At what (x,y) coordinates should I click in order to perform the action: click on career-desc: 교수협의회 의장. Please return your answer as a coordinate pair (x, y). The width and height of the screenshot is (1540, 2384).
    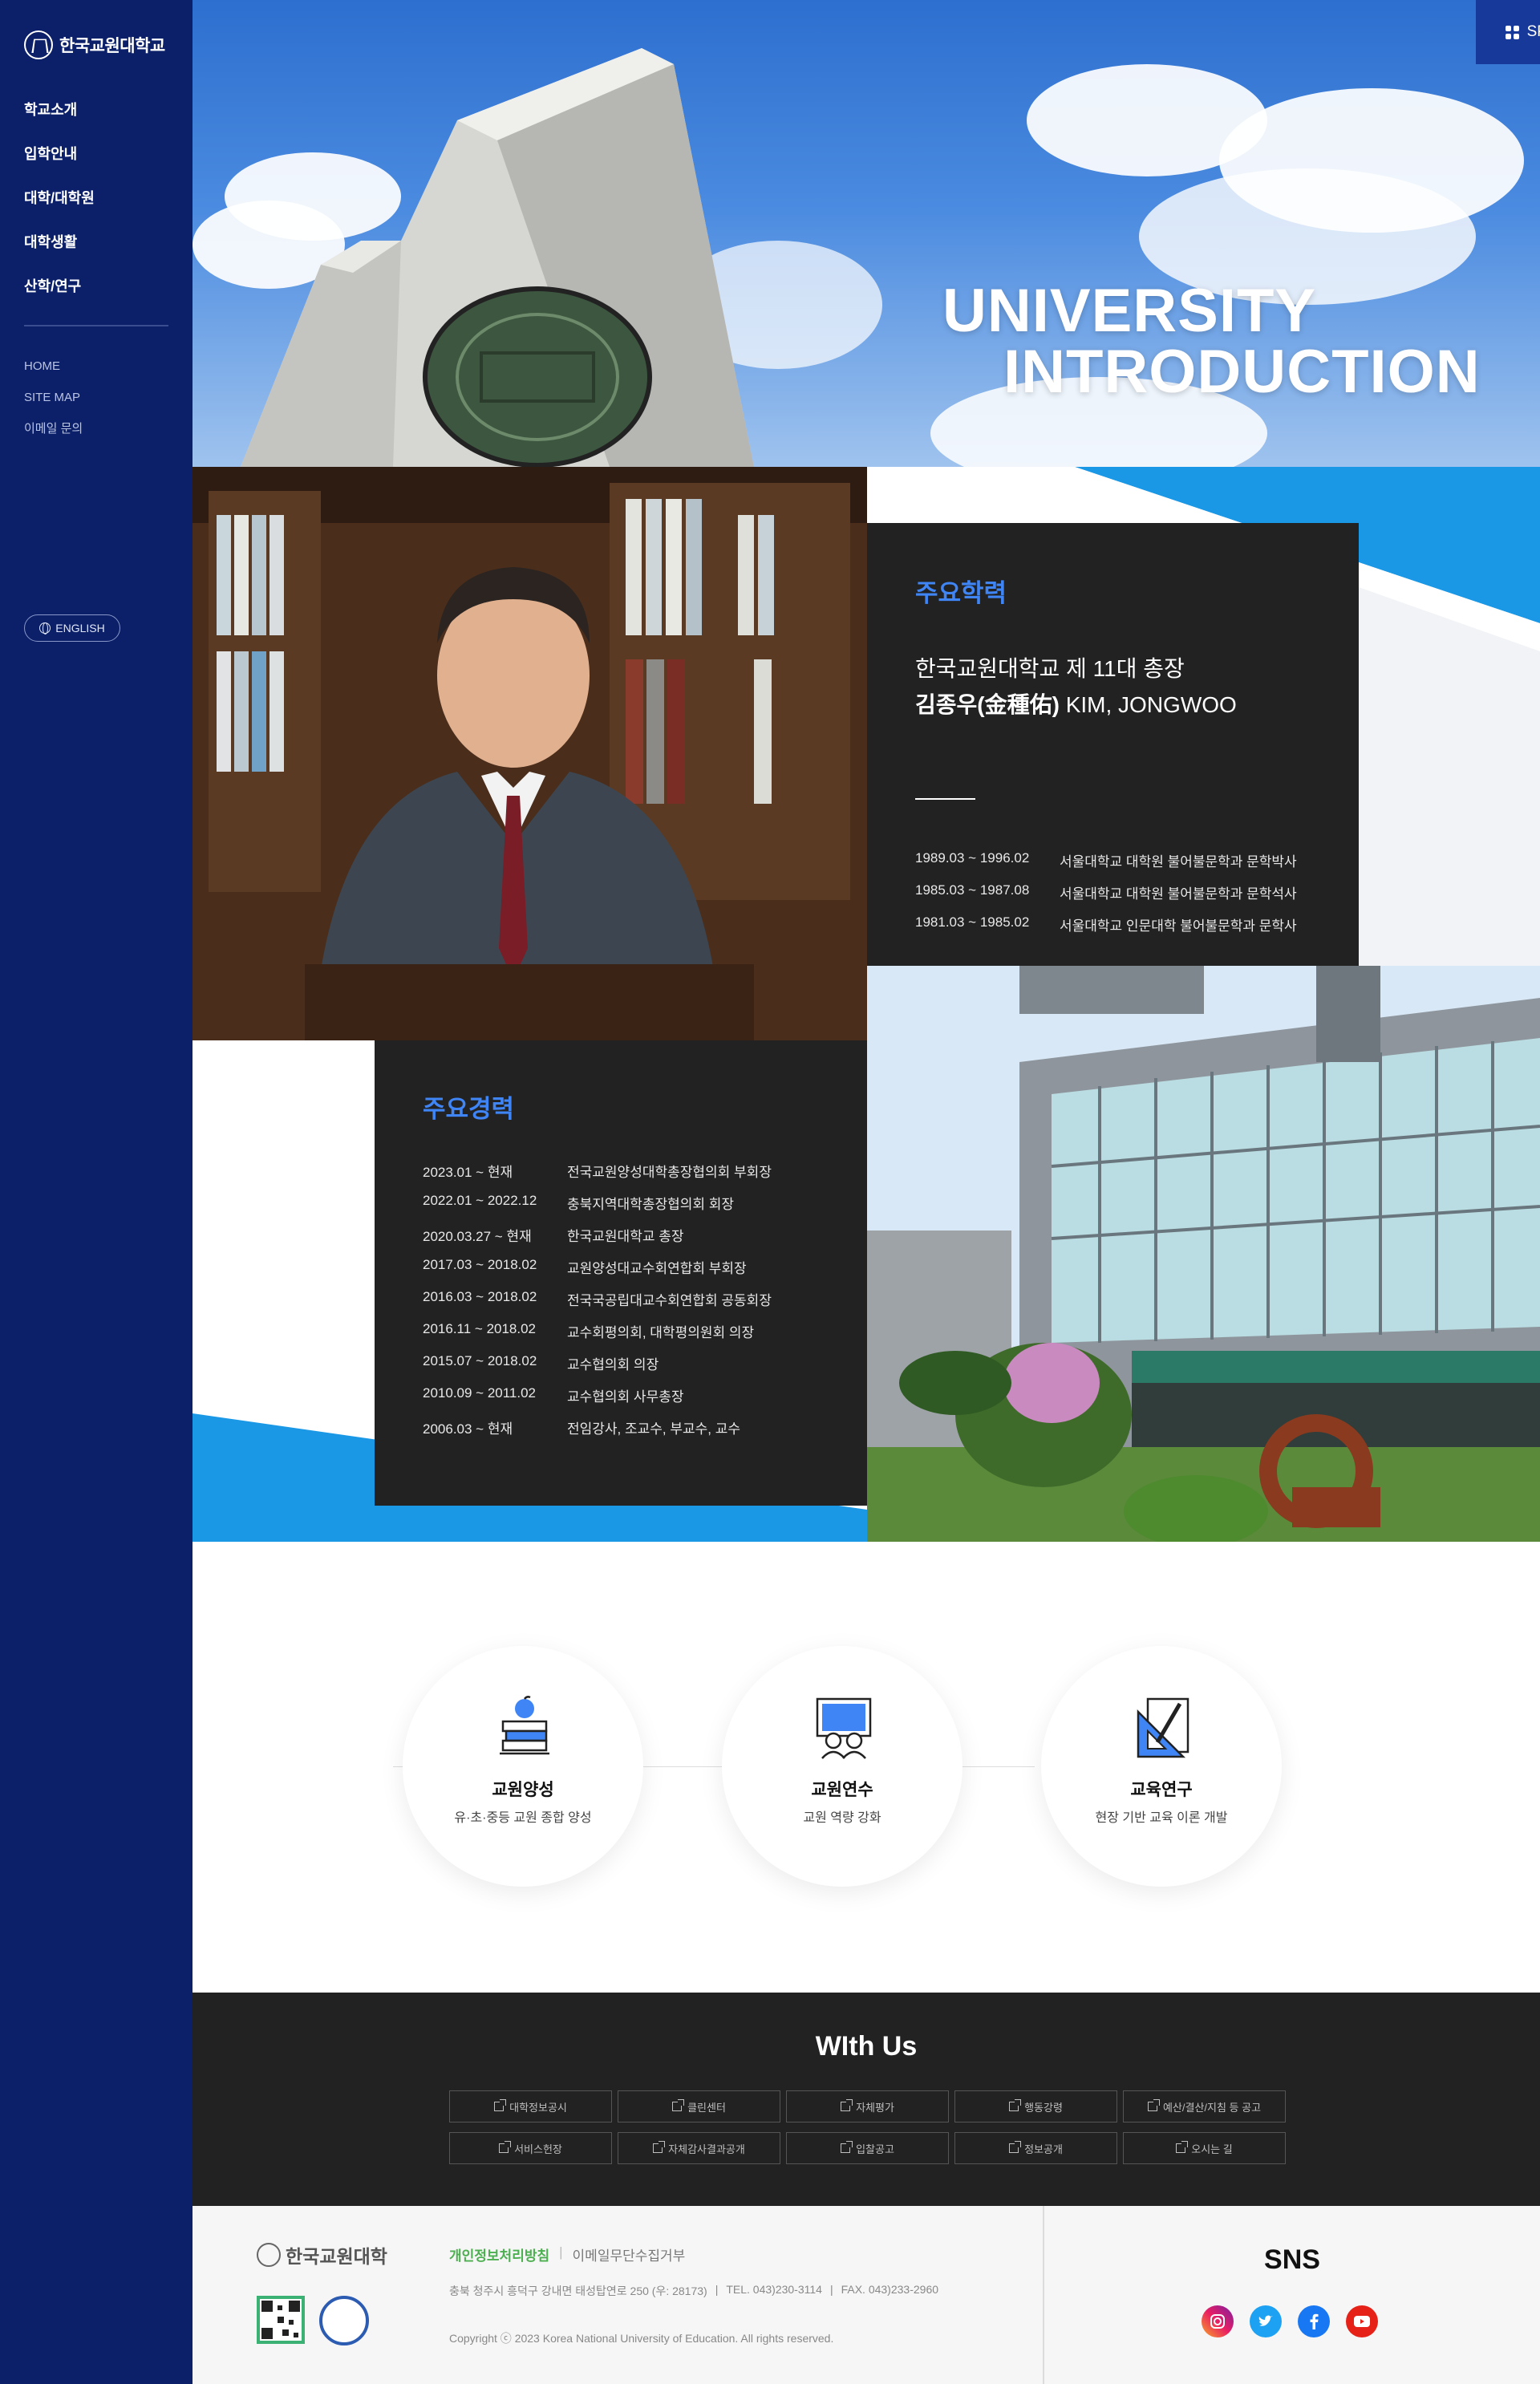
    Looking at the image, I should click on (613, 1364).